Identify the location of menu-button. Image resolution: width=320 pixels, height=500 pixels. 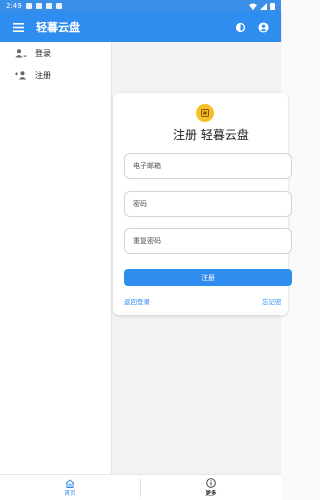
(18, 27).